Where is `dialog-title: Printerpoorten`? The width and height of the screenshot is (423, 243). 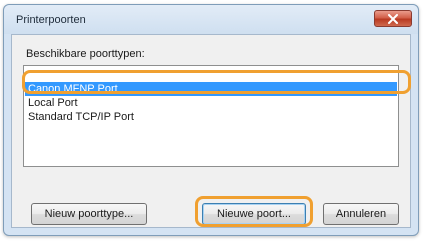
dialog-title: Printerpoorten is located at coordinates (51, 20).